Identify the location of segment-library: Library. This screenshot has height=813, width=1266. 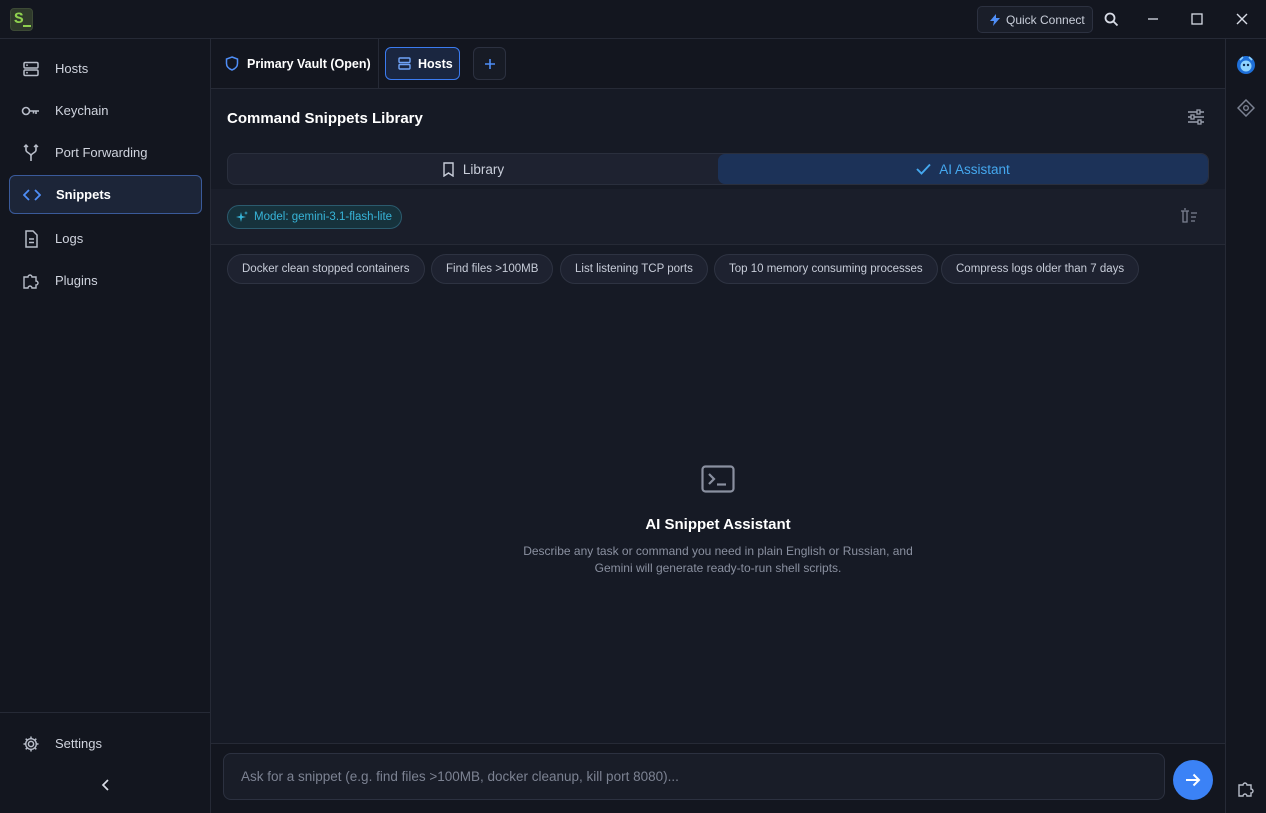
(473, 169).